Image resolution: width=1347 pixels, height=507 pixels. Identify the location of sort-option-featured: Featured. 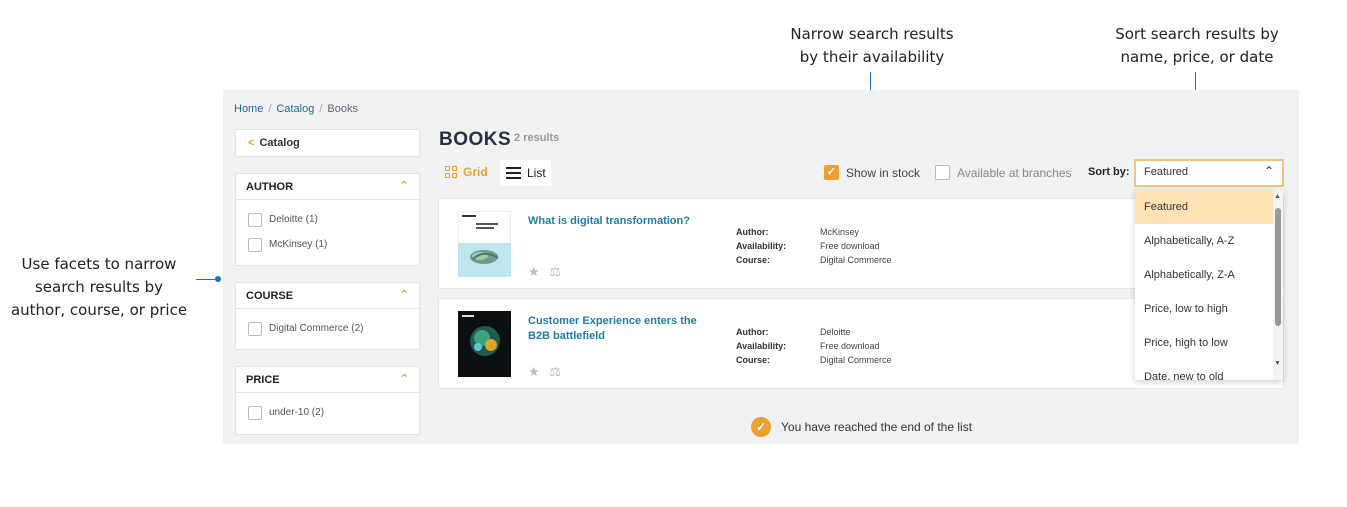
(1209, 207).